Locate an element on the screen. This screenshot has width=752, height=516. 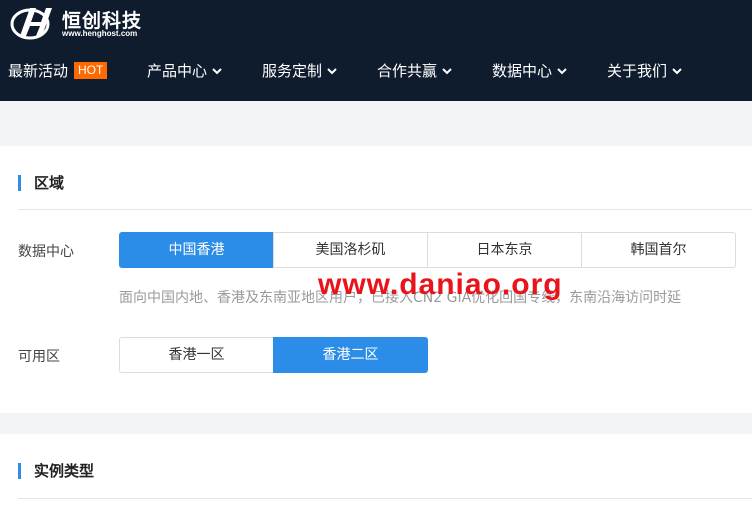
nav-item-label: 最新活动 is located at coordinates (38, 71).